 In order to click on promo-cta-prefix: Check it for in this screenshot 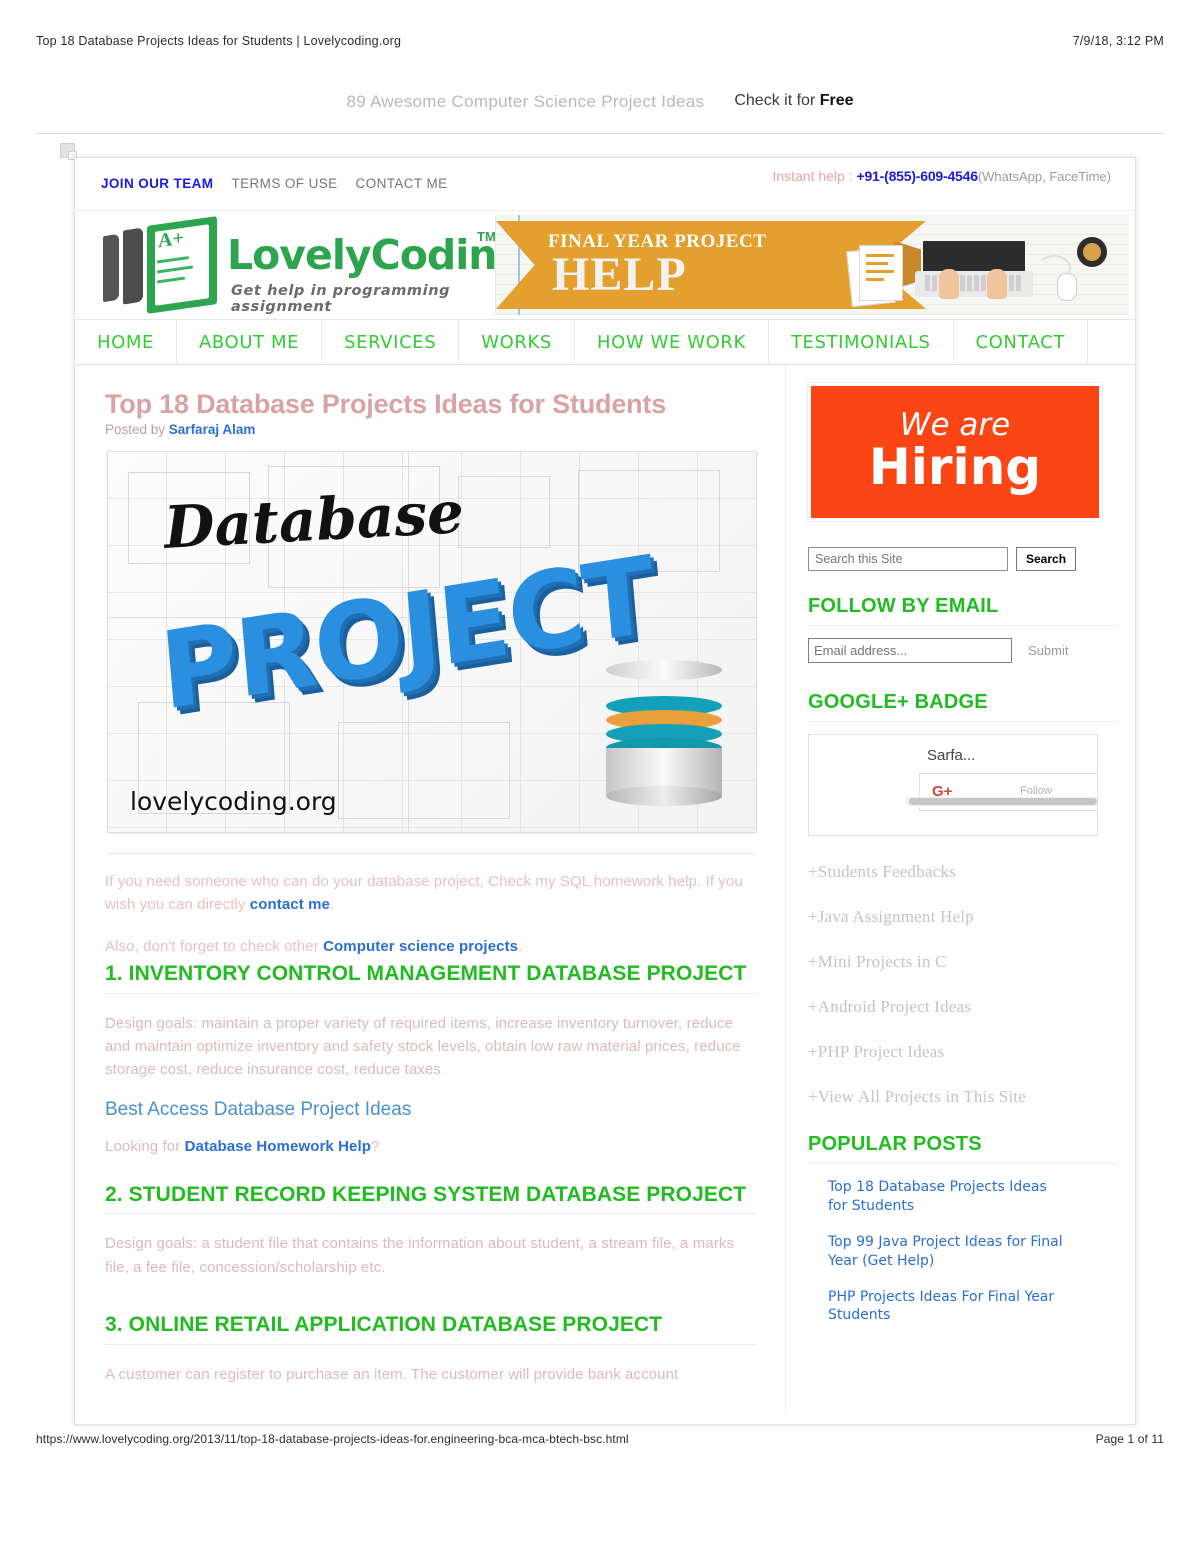, I will do `click(777, 100)`.